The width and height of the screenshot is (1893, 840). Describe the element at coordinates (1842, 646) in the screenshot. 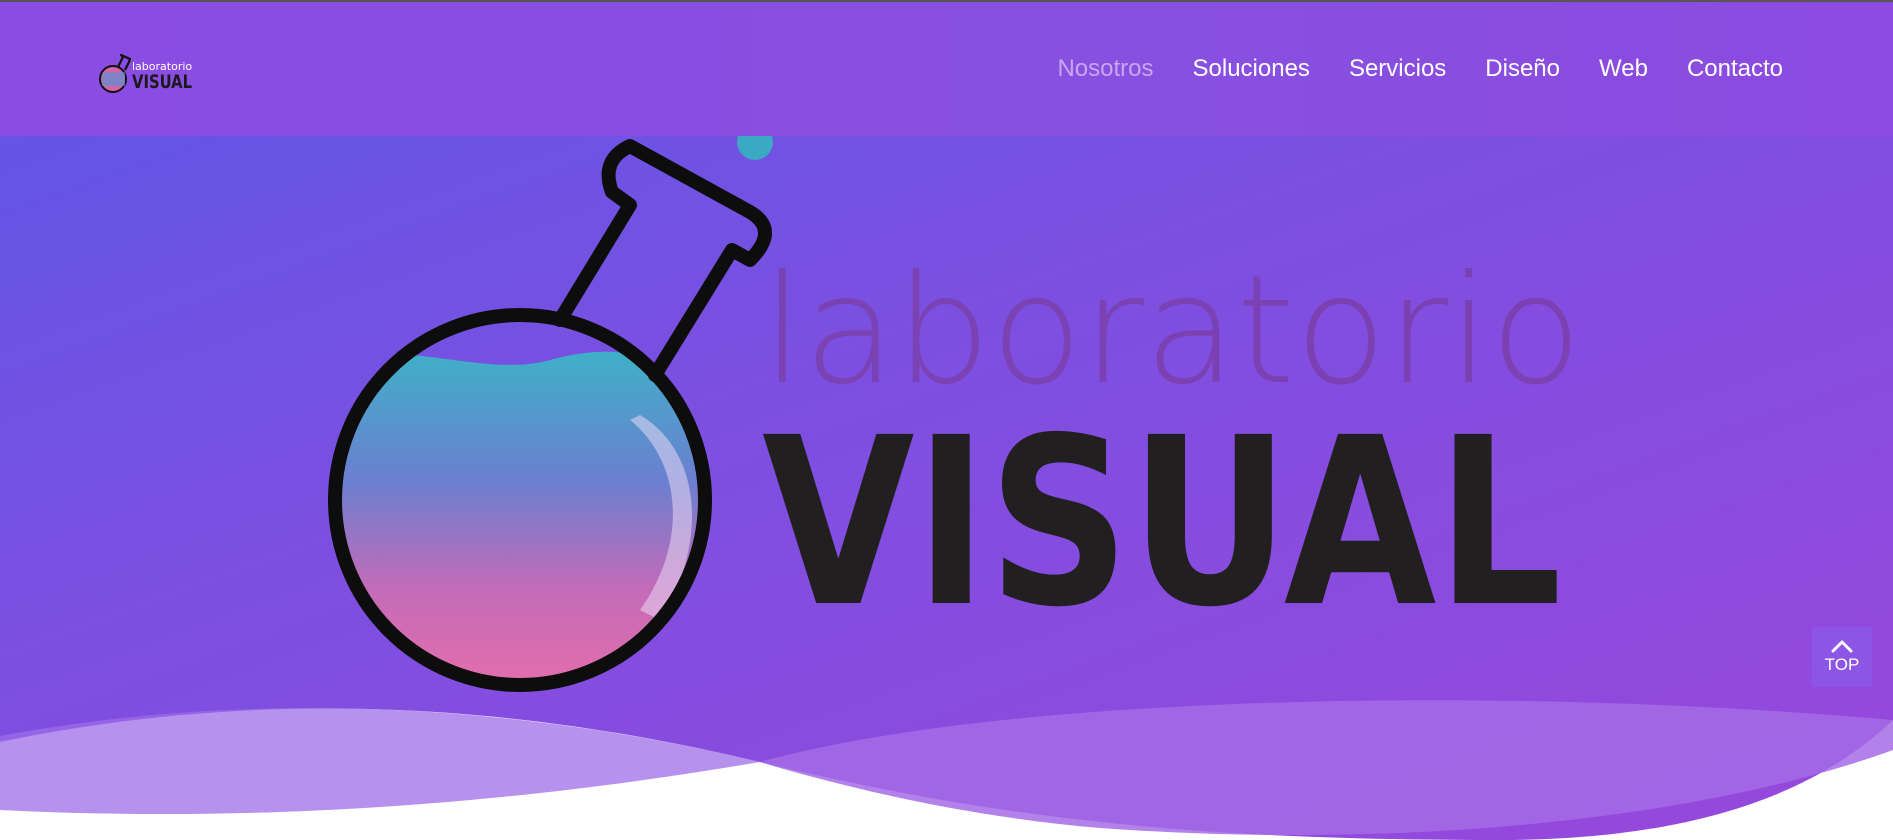

I see `chevron-up-icon` at that location.